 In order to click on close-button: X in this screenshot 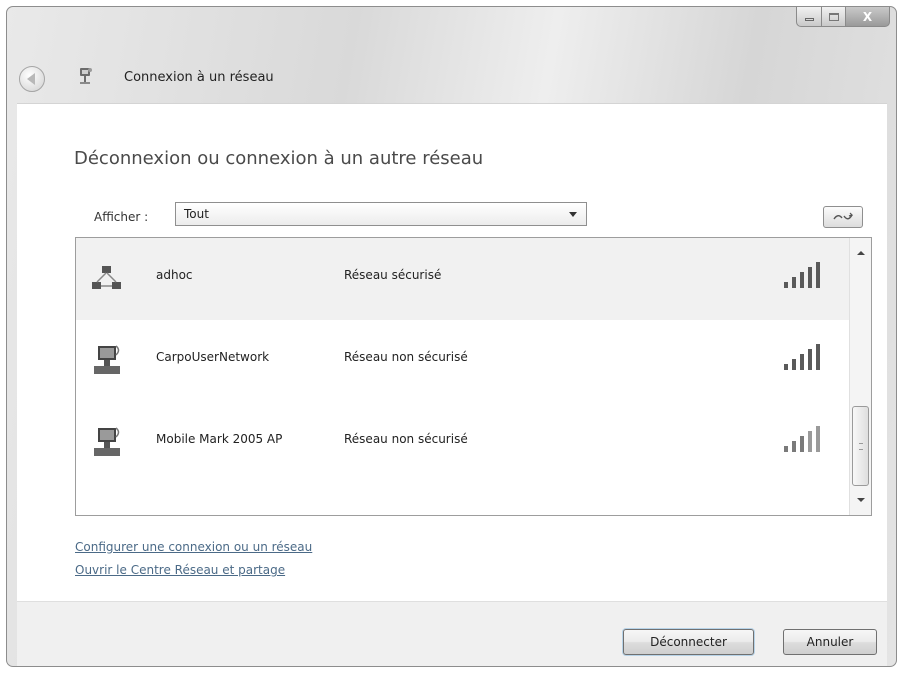, I will do `click(868, 17)`.